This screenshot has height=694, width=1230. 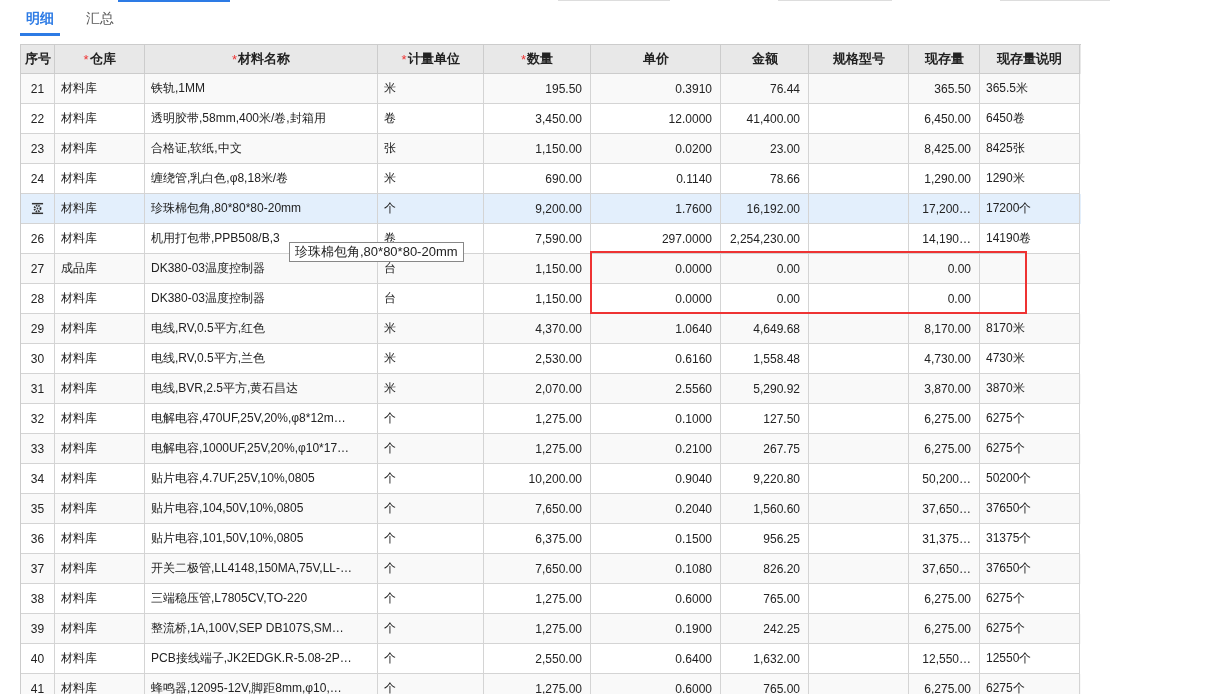 What do you see at coordinates (555, 478) in the screenshot?
I see `table-cell: 10,200.00` at bounding box center [555, 478].